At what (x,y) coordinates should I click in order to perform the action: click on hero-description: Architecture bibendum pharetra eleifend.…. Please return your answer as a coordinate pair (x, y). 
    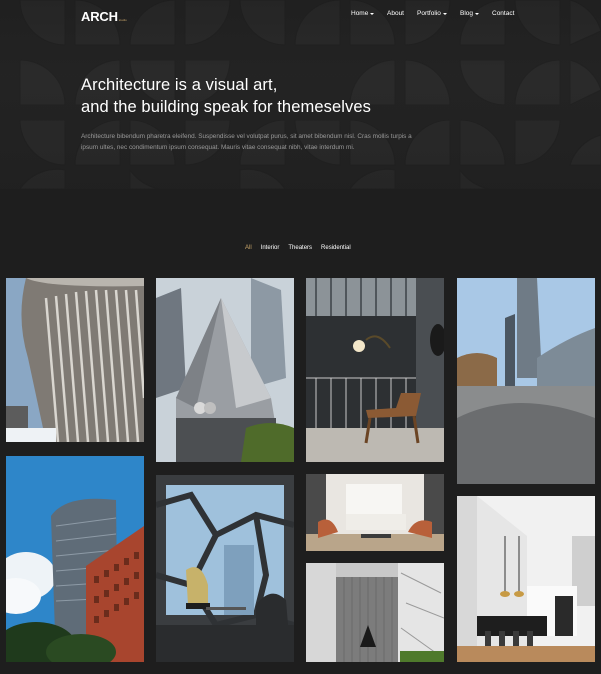
    Looking at the image, I should click on (246, 142).